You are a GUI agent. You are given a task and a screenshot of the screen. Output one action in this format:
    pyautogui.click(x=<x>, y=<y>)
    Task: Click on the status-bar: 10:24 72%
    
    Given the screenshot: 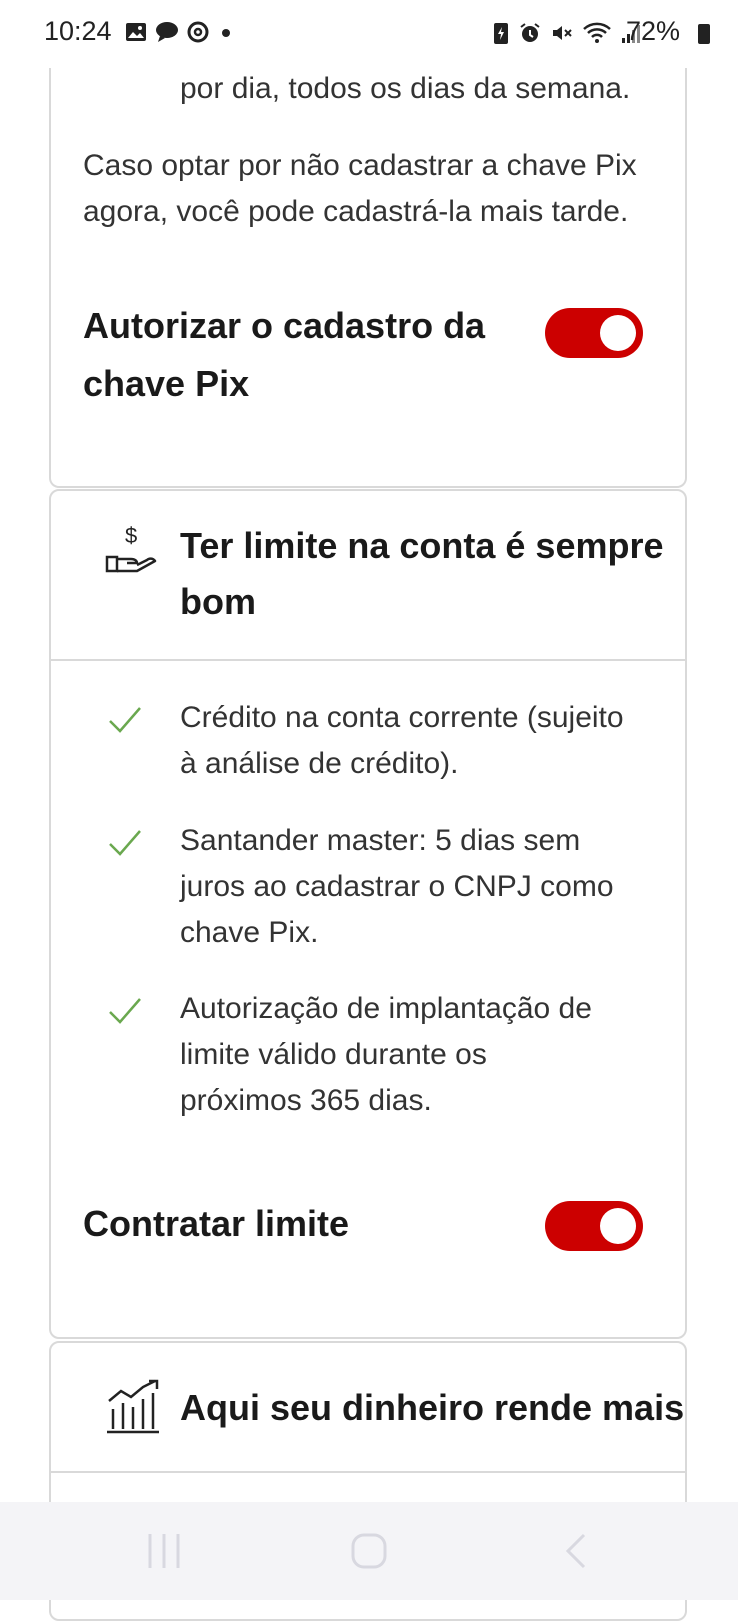 What is the action you would take?
    pyautogui.click(x=369, y=34)
    